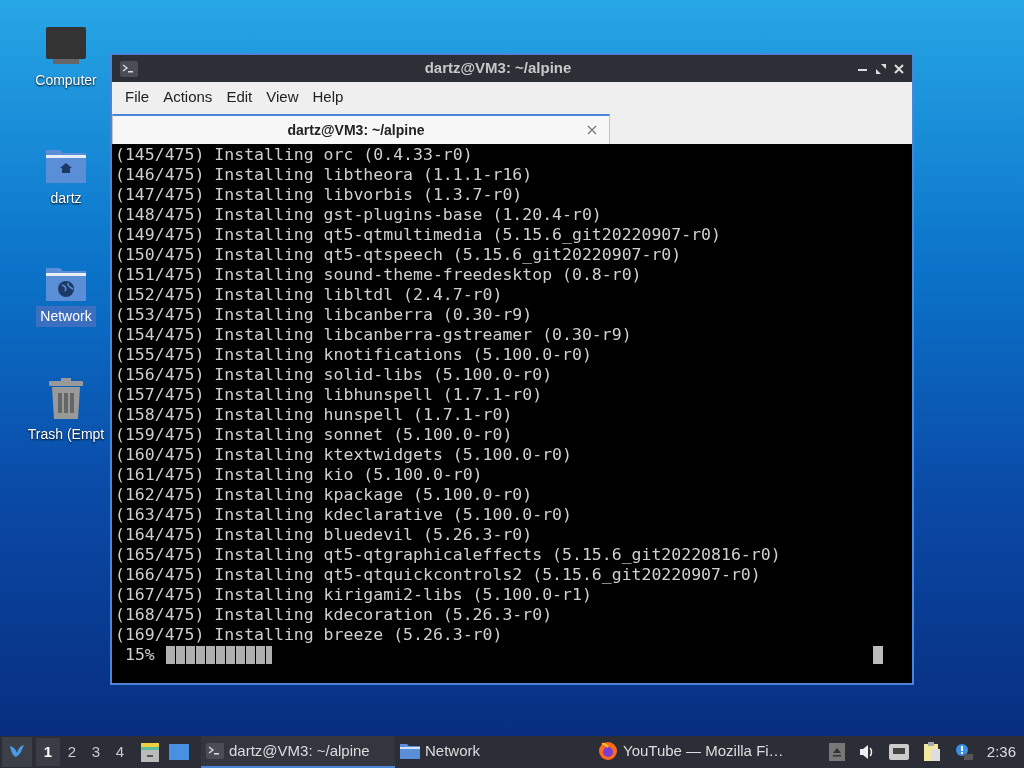 The width and height of the screenshot is (1024, 768). I want to click on terminal-line: (152/475) Installing libltdl (2.4.7-r0), so click(309, 295).